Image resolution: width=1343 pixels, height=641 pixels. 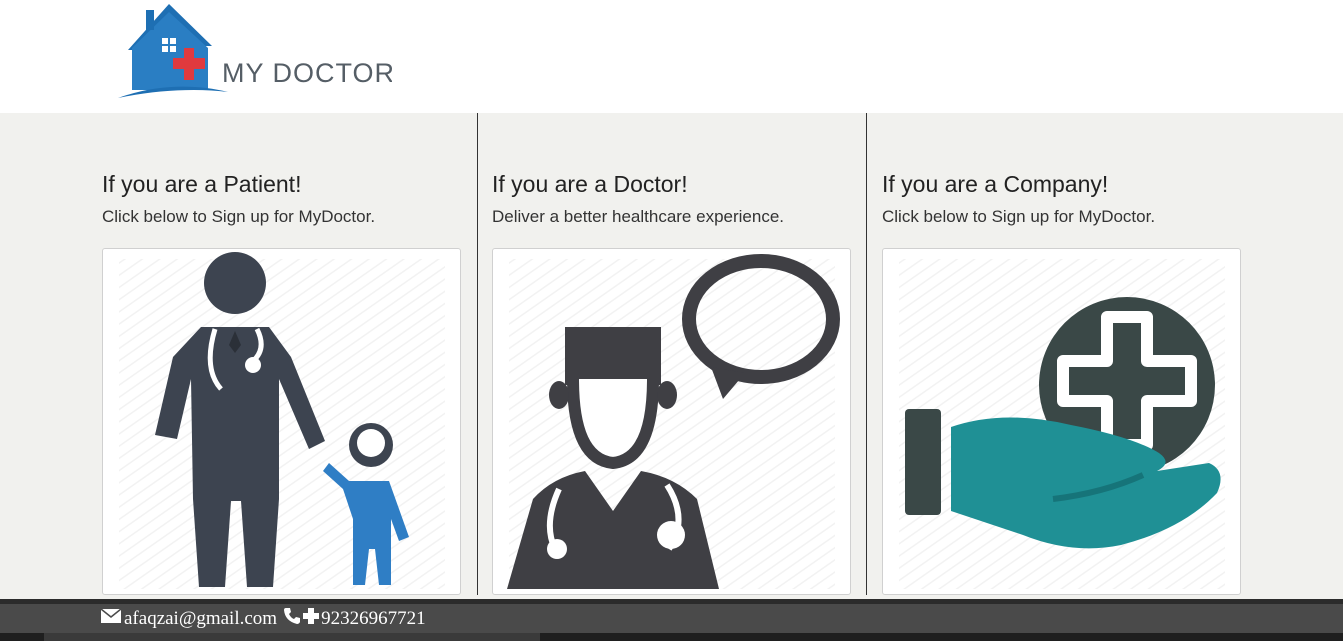 What do you see at coordinates (638, 216) in the screenshot?
I see `doctor-subtitle: Deliver a better healthcare experience.` at bounding box center [638, 216].